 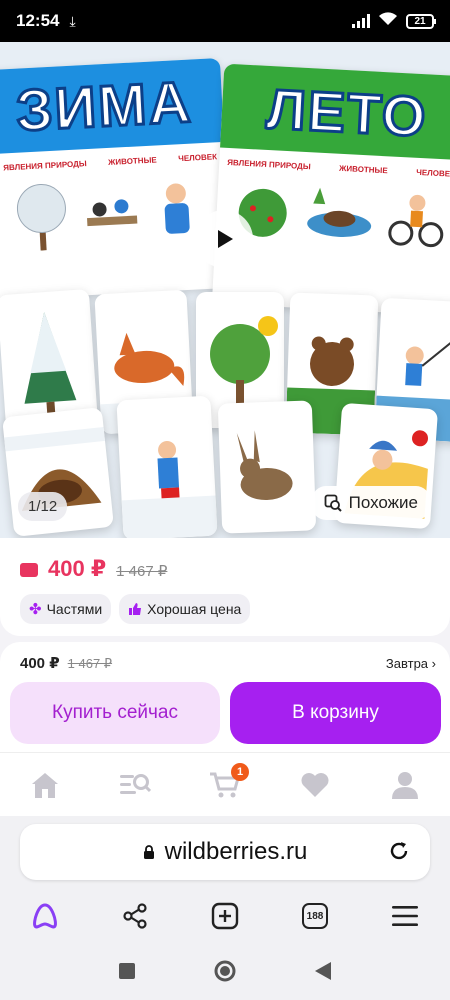 What do you see at coordinates (322, 970) in the screenshot?
I see `back-triangle-icon` at bounding box center [322, 970].